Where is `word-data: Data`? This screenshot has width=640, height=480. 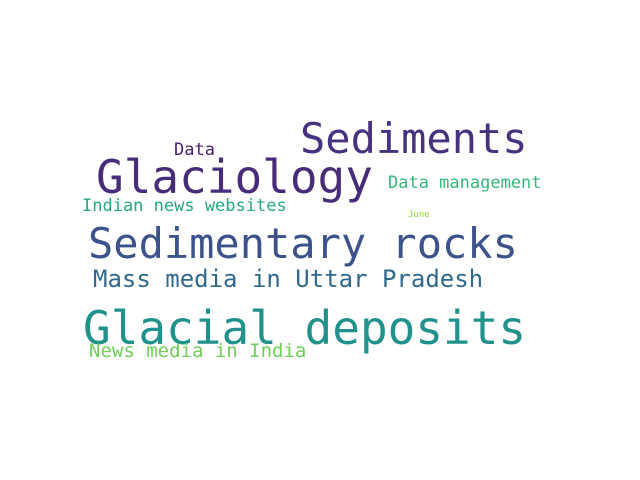 word-data: Data is located at coordinates (194, 150).